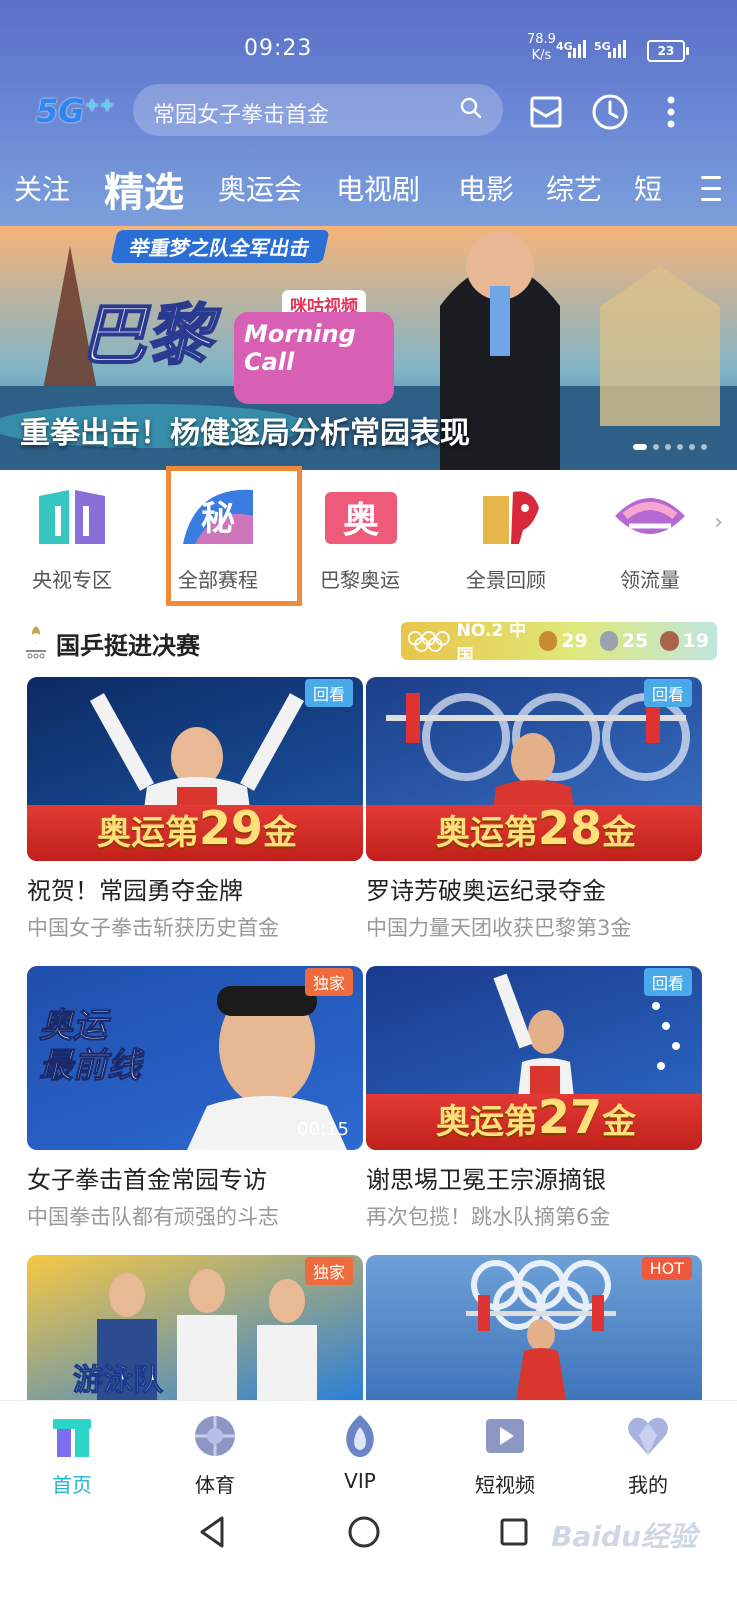 This screenshot has width=737, height=1600. I want to click on tab-featured: 精选, so click(144, 189).